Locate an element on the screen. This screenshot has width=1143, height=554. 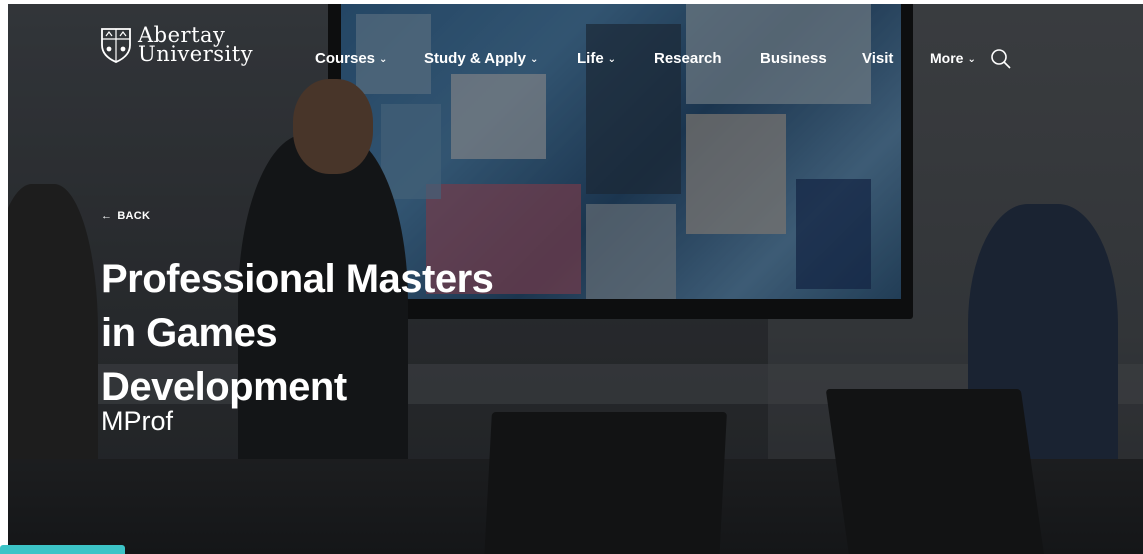
nav-item-research: Research is located at coordinates (688, 58).